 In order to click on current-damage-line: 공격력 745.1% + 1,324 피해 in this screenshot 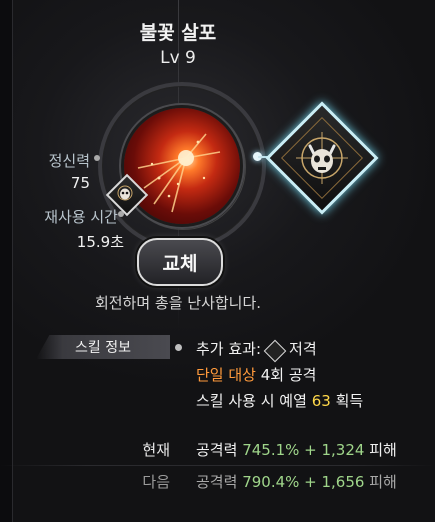, I will do `click(296, 449)`.